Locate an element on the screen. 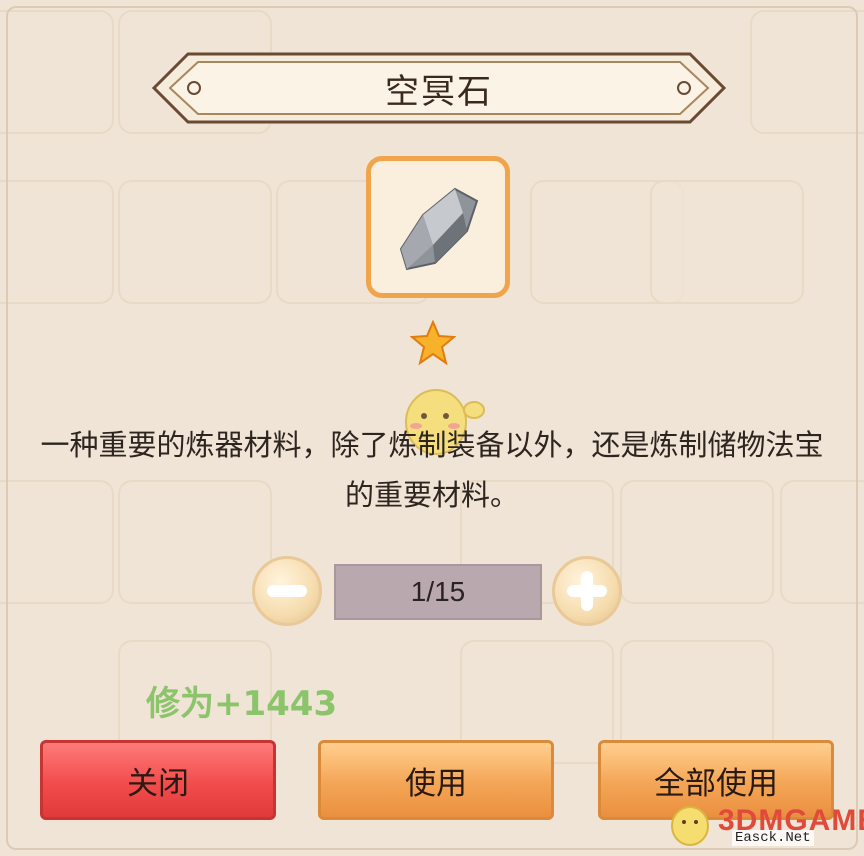 This screenshot has width=864, height=856. minus-icon is located at coordinates (287, 591).